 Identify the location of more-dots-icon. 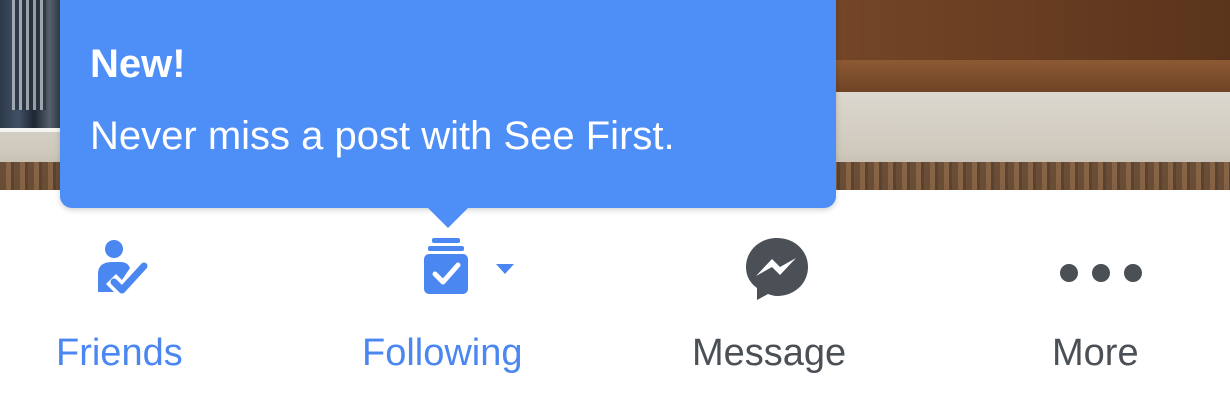
(1101, 275).